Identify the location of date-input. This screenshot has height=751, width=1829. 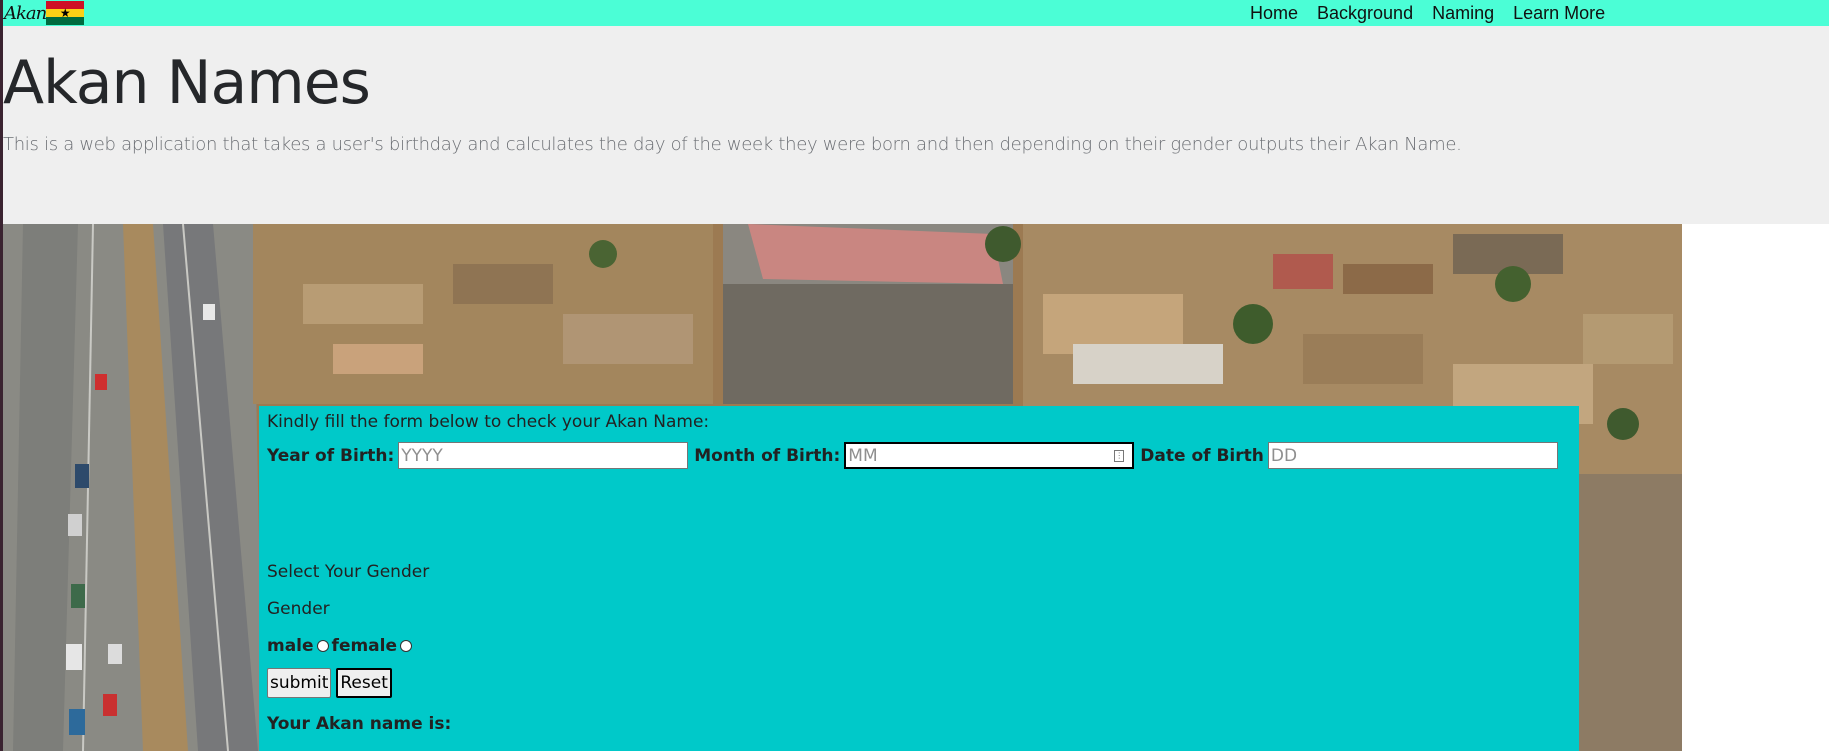
(1412, 455).